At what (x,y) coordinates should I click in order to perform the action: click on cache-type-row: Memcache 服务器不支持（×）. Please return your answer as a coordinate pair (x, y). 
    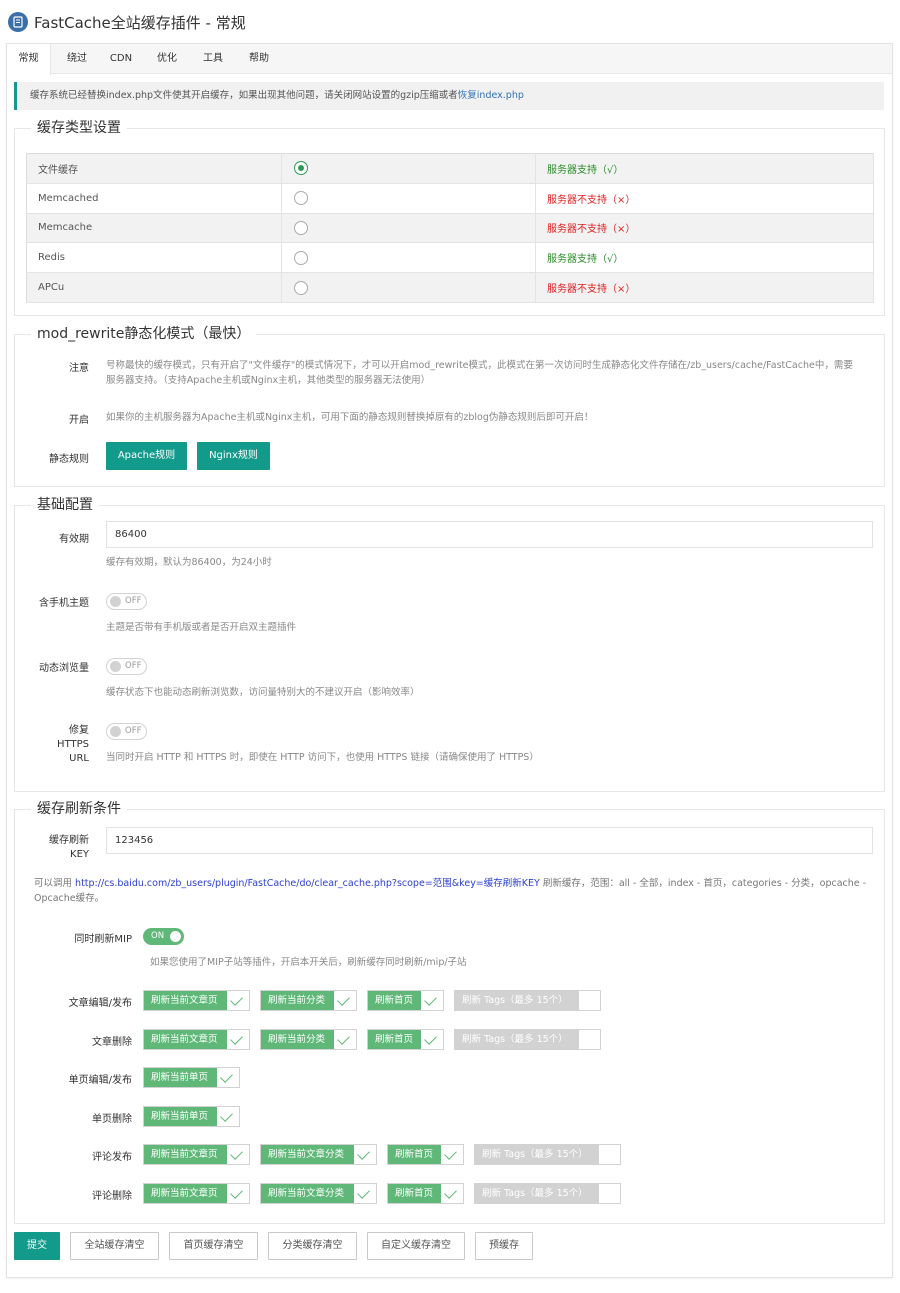
    Looking at the image, I should click on (450, 228).